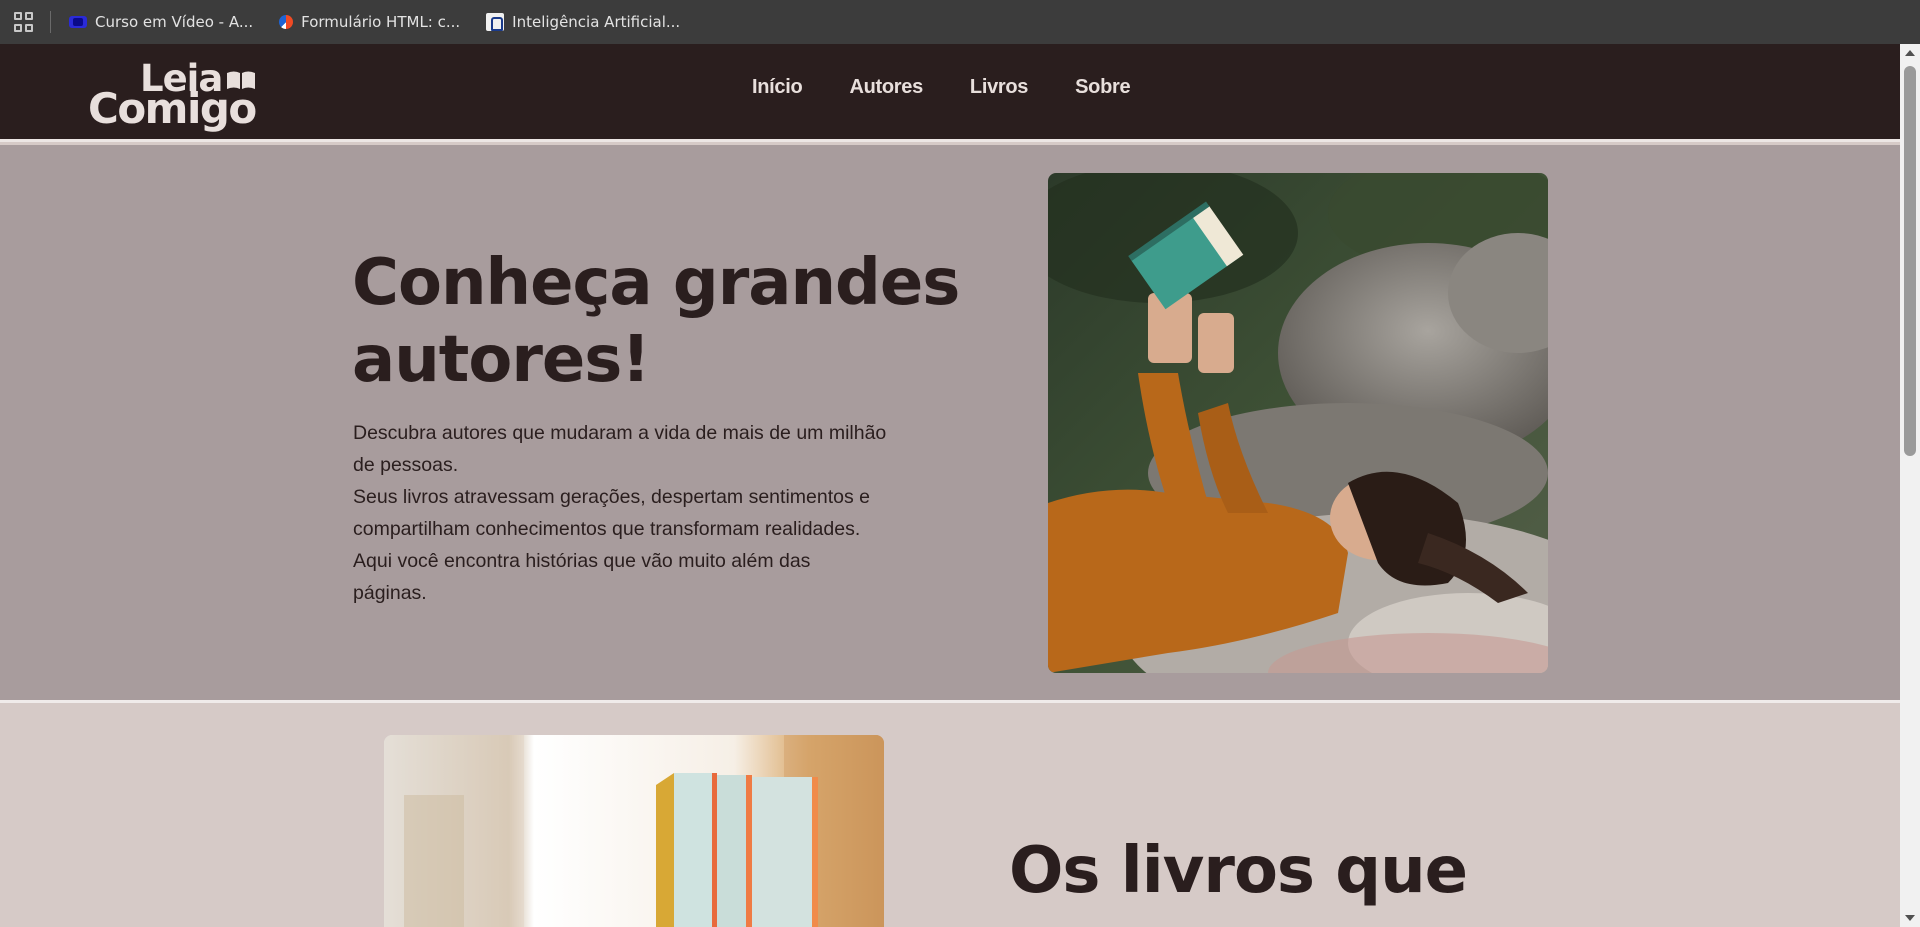  I want to click on site-header: Leia Comigo Início Autores Livros Sobre, so click(950, 93).